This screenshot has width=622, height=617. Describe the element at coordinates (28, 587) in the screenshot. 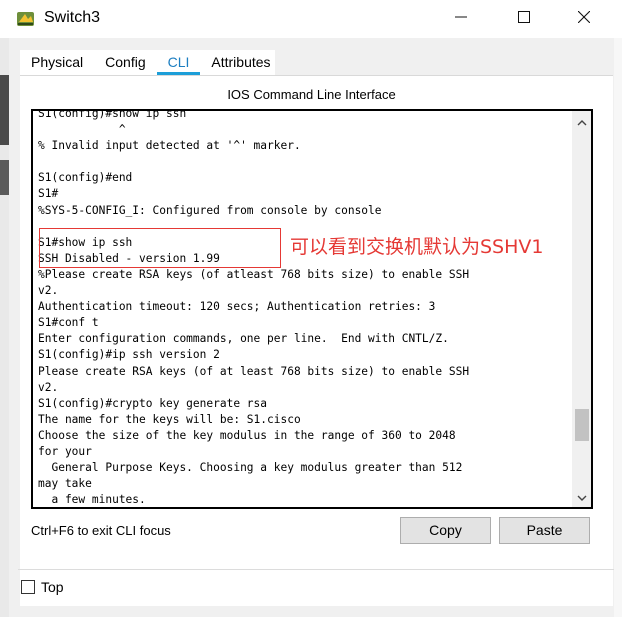

I see `top-checkbox` at that location.